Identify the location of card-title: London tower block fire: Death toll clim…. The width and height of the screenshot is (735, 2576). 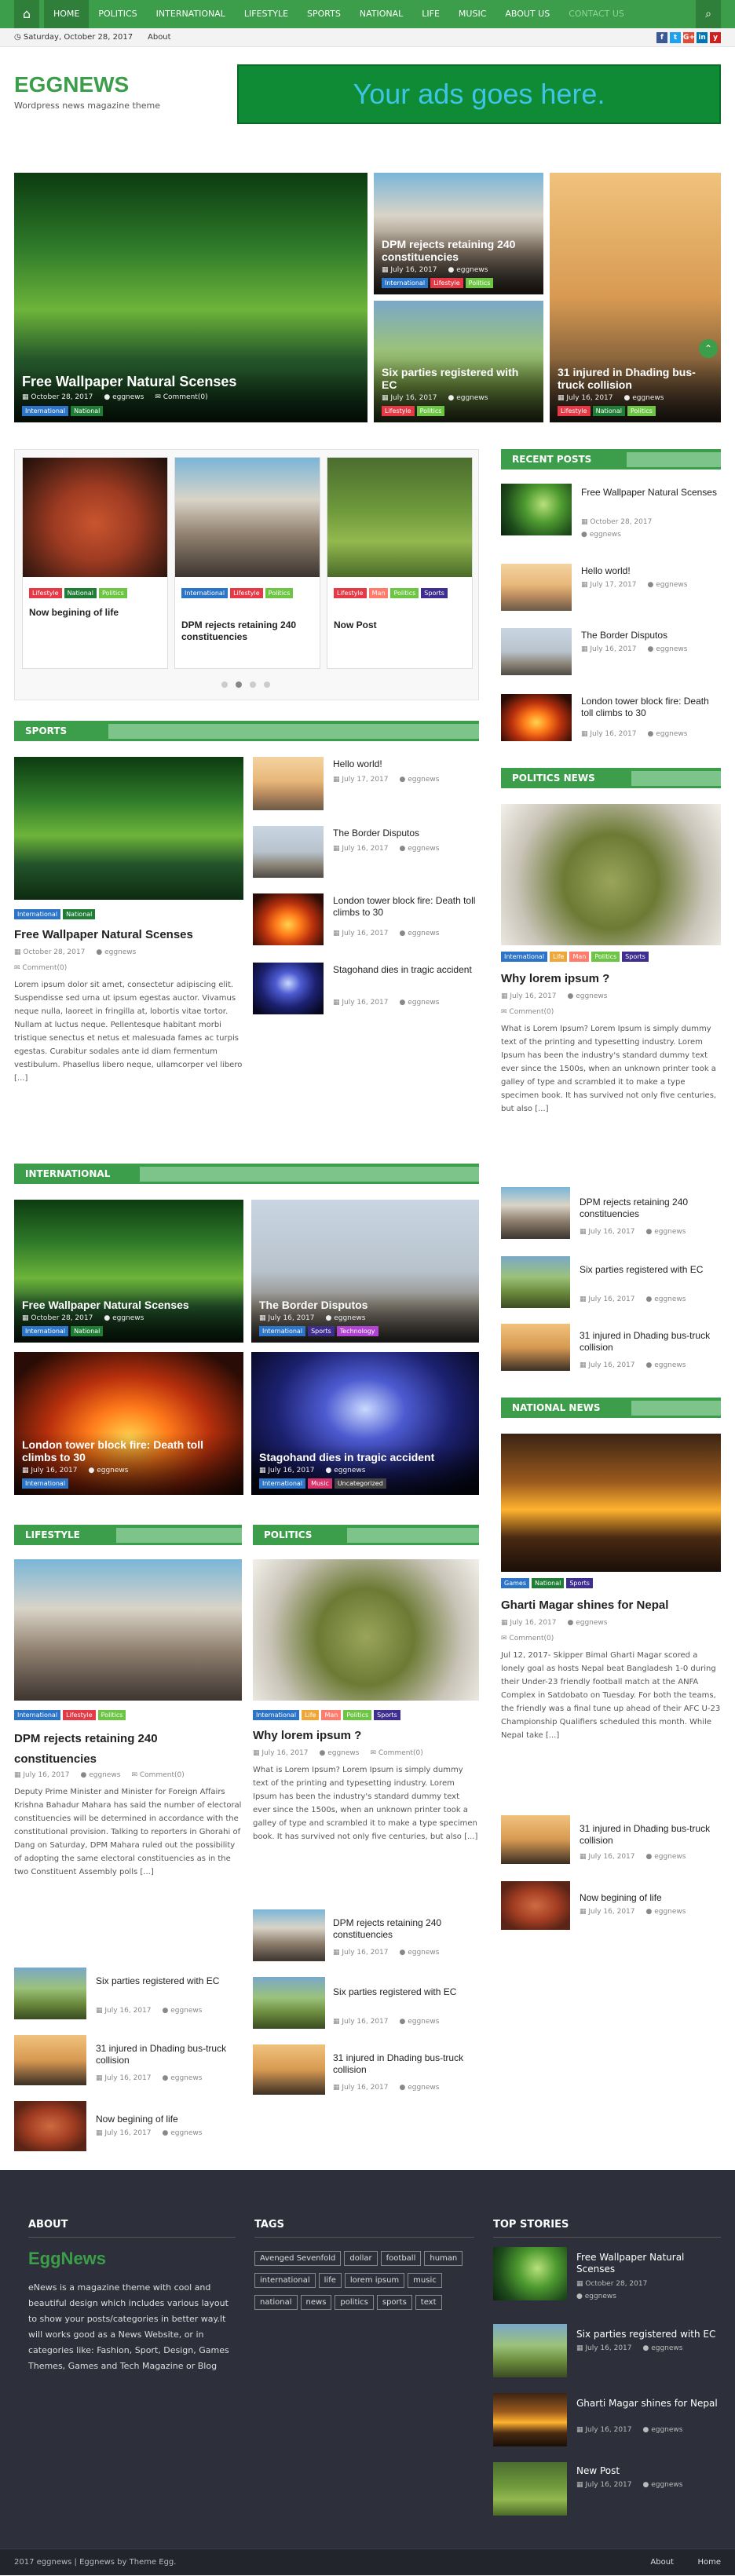
(129, 1450).